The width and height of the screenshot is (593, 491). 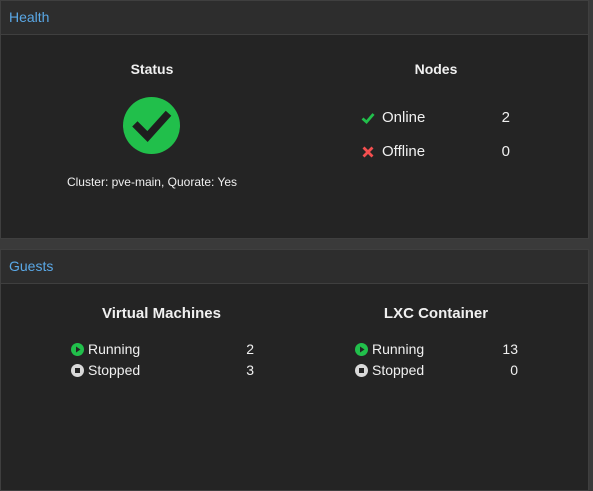 What do you see at coordinates (505, 117) in the screenshot?
I see `node-online-count: 2` at bounding box center [505, 117].